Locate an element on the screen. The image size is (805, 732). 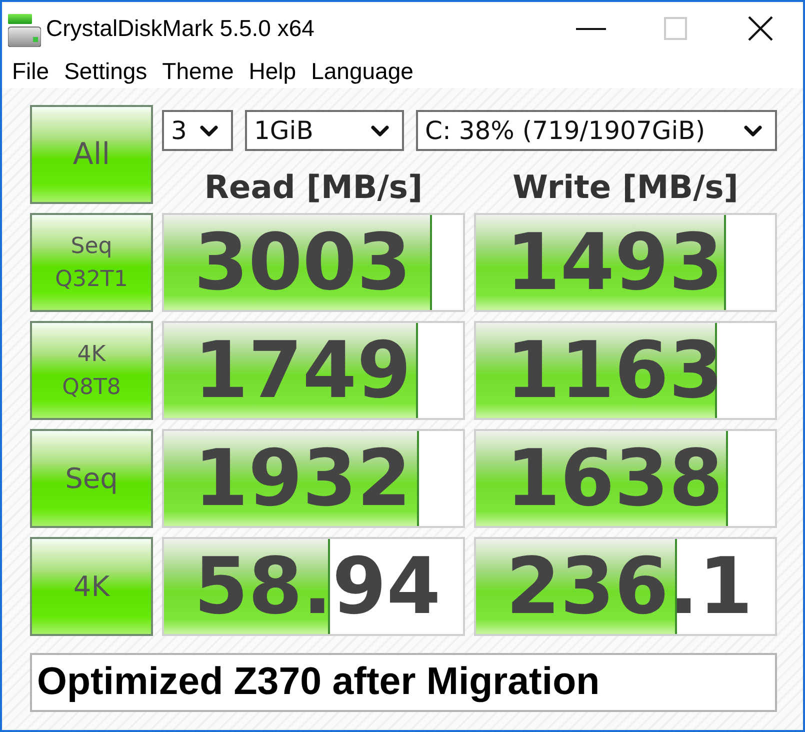
menu-item: Settings is located at coordinates (106, 71).